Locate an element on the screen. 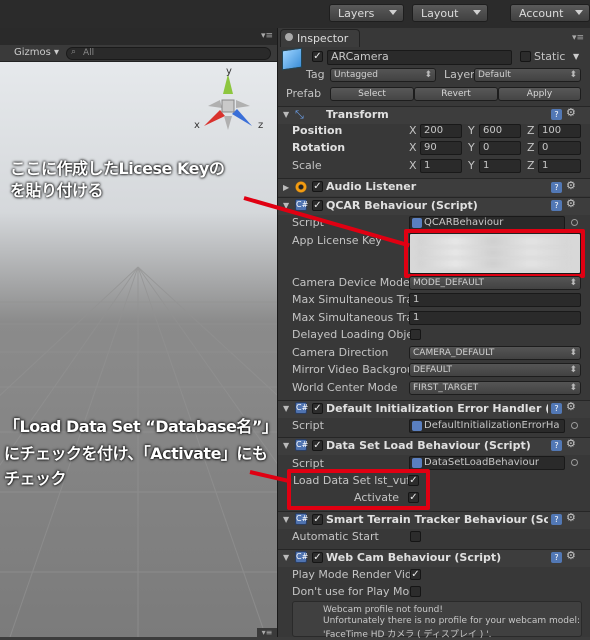 The image size is (590, 640). webcam-enabled-checkbox: ✓ is located at coordinates (317, 557).